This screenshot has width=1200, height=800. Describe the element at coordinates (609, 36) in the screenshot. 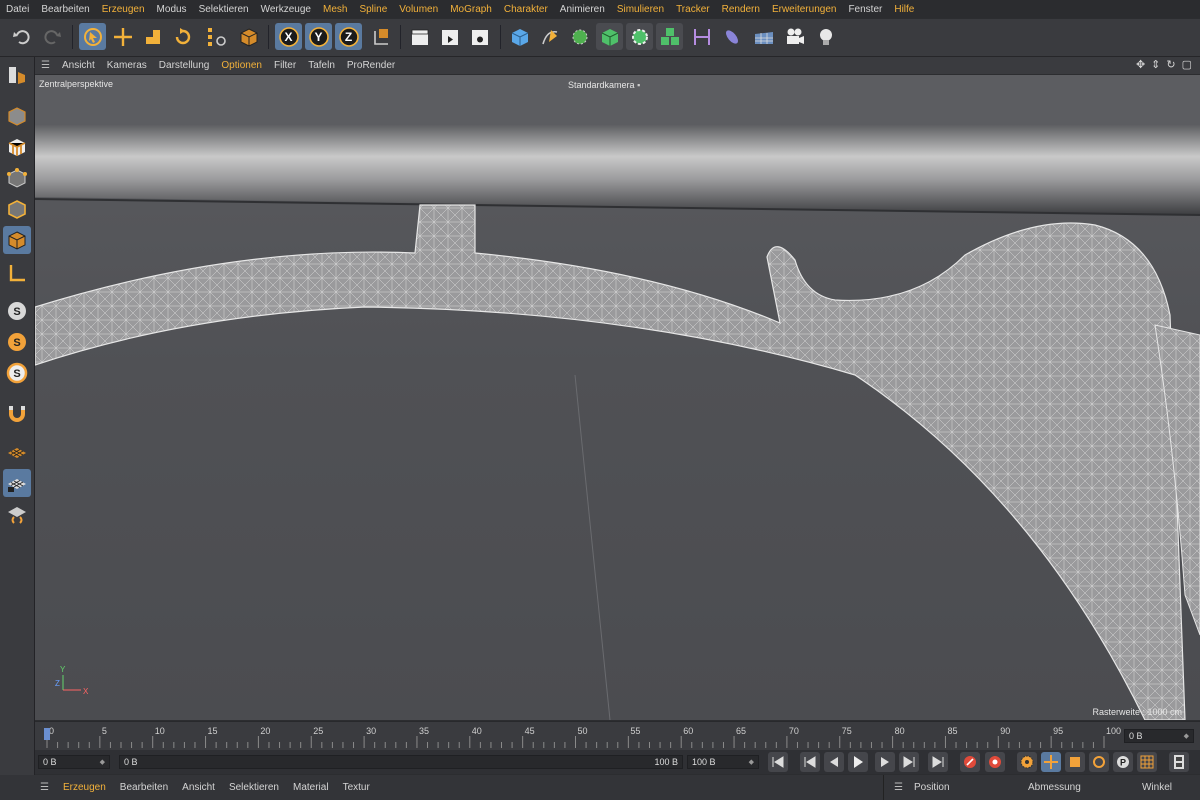

I see `generator-button` at that location.